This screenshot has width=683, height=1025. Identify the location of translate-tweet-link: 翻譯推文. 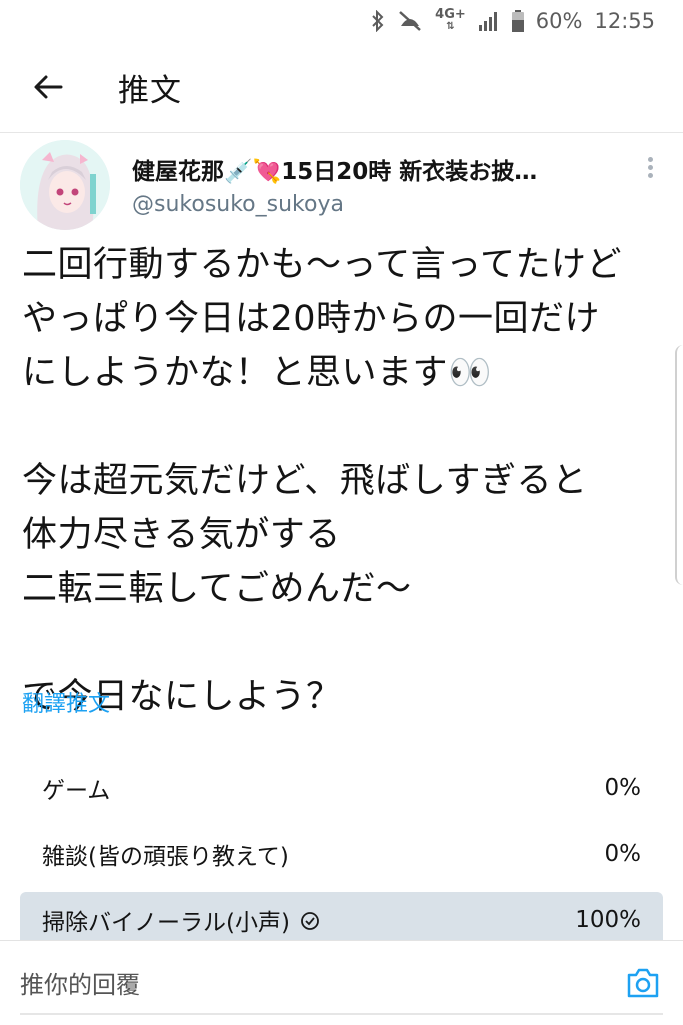
(66, 702).